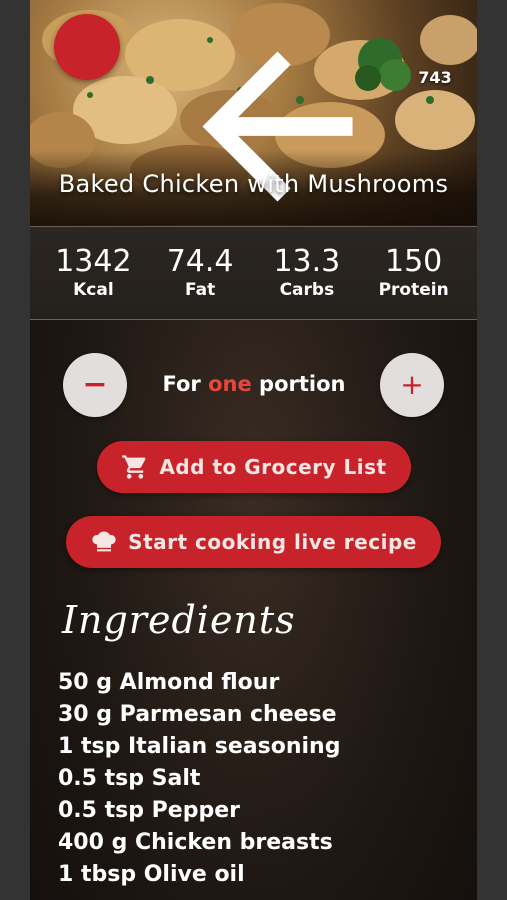 This screenshot has height=900, width=507. I want to click on portion-suffix: portion, so click(302, 384).